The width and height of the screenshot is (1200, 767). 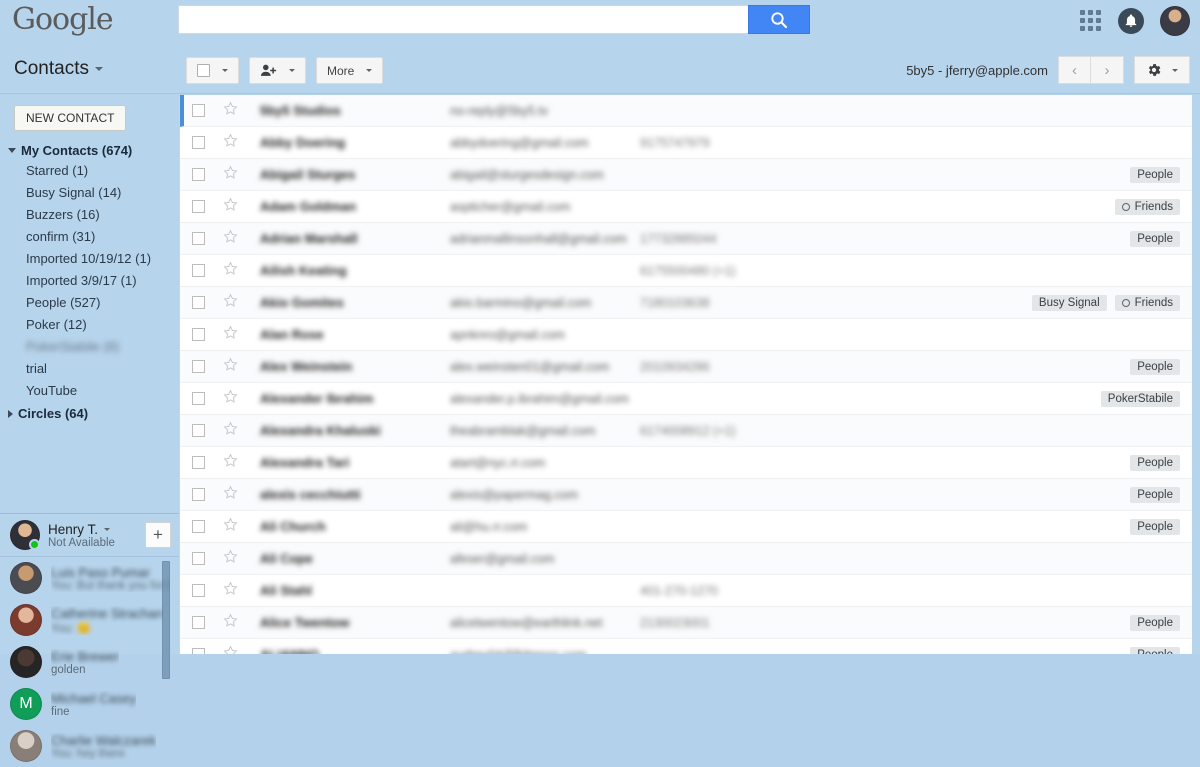 What do you see at coordinates (1175, 21) in the screenshot?
I see `profile-avatar` at bounding box center [1175, 21].